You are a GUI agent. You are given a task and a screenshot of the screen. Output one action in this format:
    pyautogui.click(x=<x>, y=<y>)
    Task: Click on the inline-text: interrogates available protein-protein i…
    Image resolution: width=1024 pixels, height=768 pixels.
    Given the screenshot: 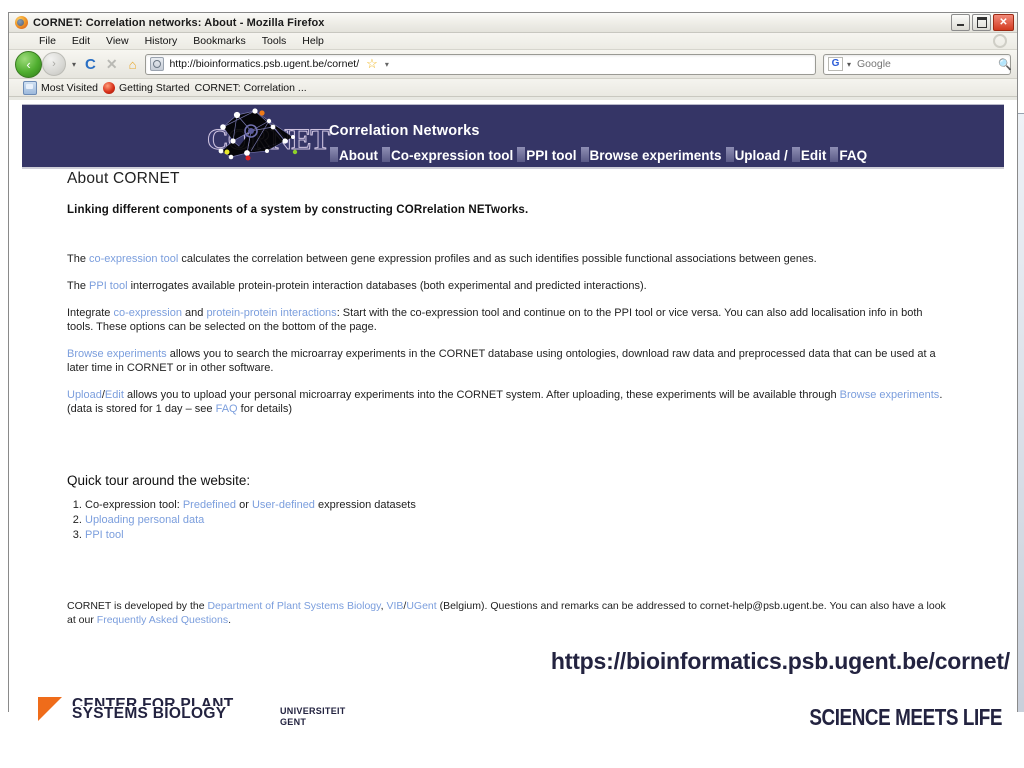 What is the action you would take?
    pyautogui.click(x=387, y=286)
    